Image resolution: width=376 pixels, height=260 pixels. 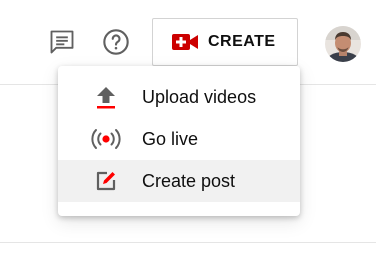 I want to click on live-broadcast-icon, so click(x=106, y=139).